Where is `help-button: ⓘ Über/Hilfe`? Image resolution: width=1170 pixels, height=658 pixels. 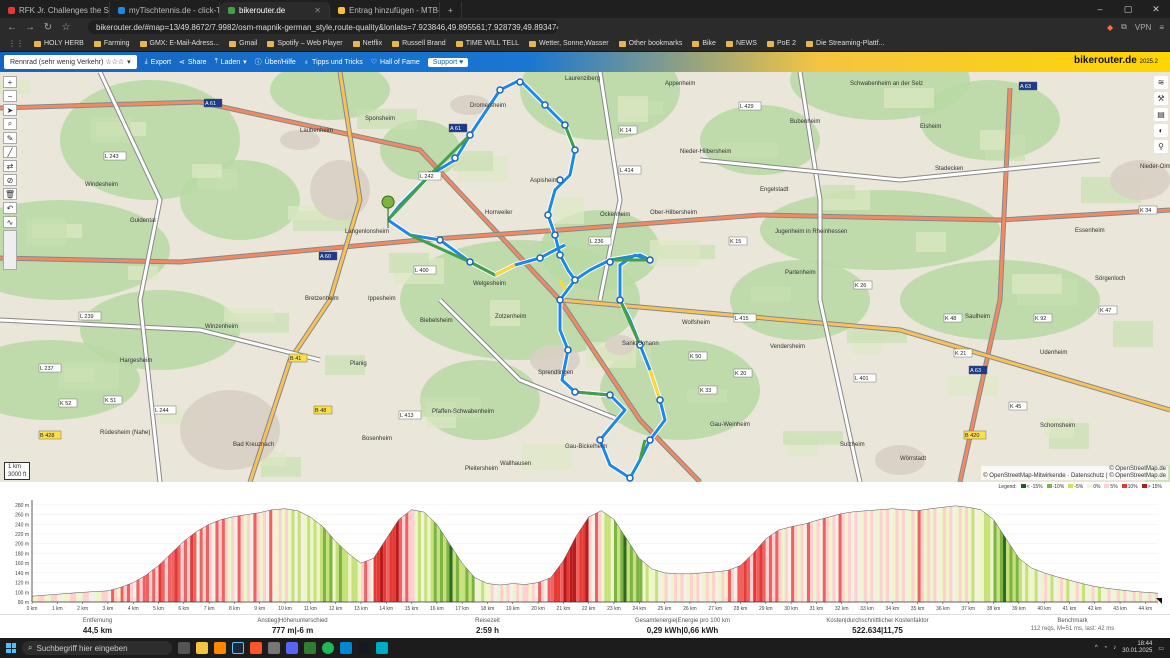 help-button: ⓘ Über/Hilfe is located at coordinates (275, 62).